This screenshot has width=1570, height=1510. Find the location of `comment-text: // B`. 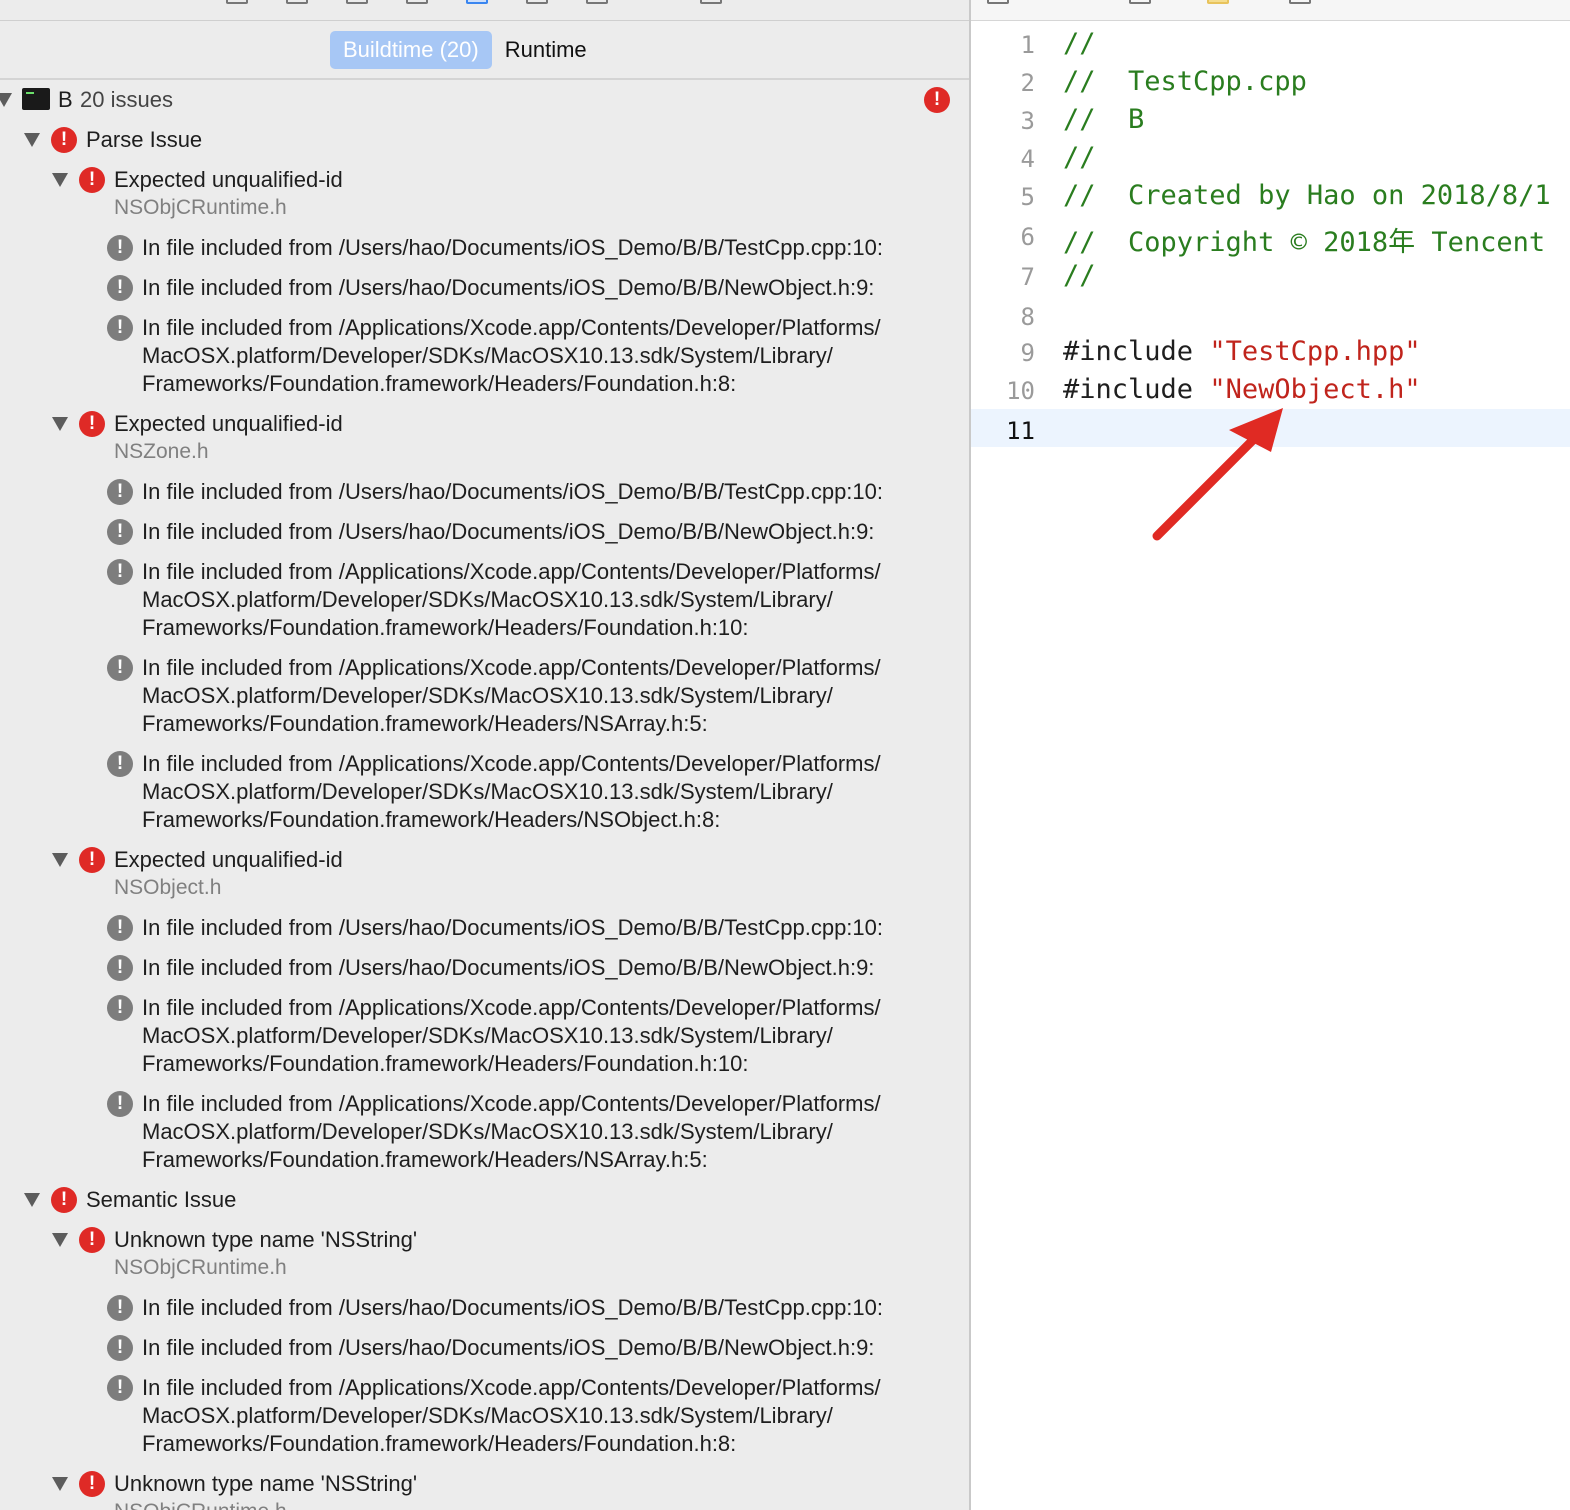

comment-text: // B is located at coordinates (1104, 119).